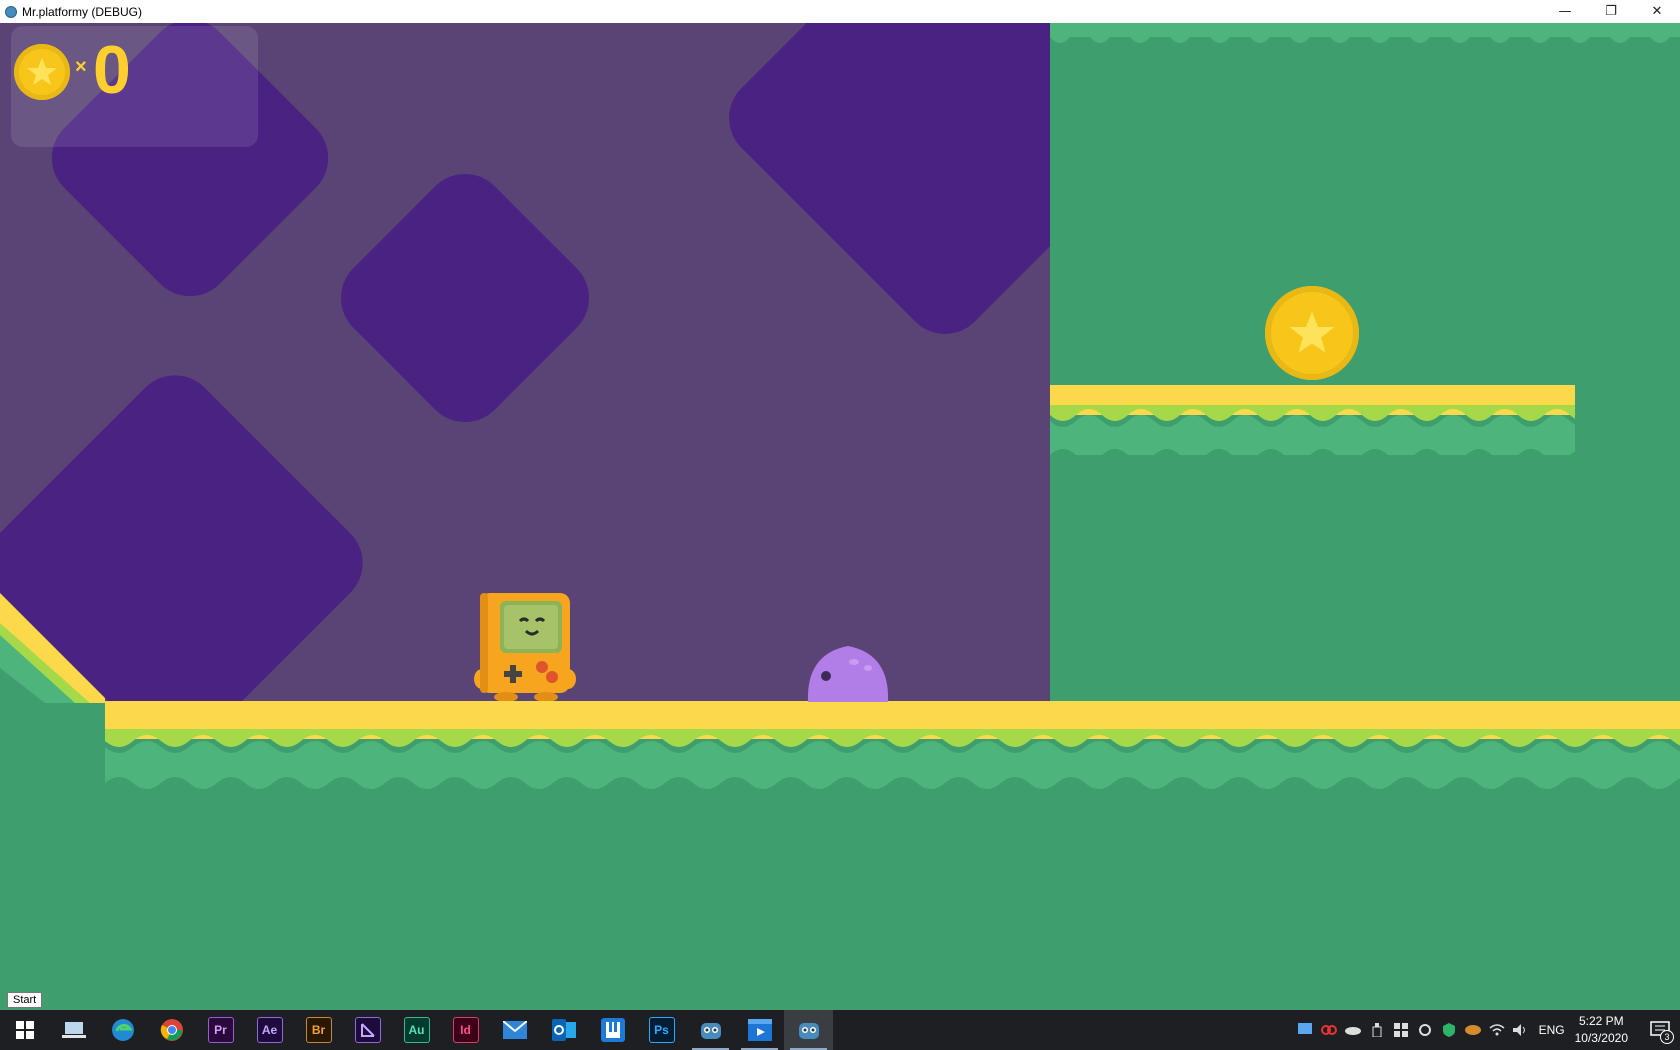 The height and width of the screenshot is (1050, 1680). I want to click on taskbar-chrome, so click(171, 1030).